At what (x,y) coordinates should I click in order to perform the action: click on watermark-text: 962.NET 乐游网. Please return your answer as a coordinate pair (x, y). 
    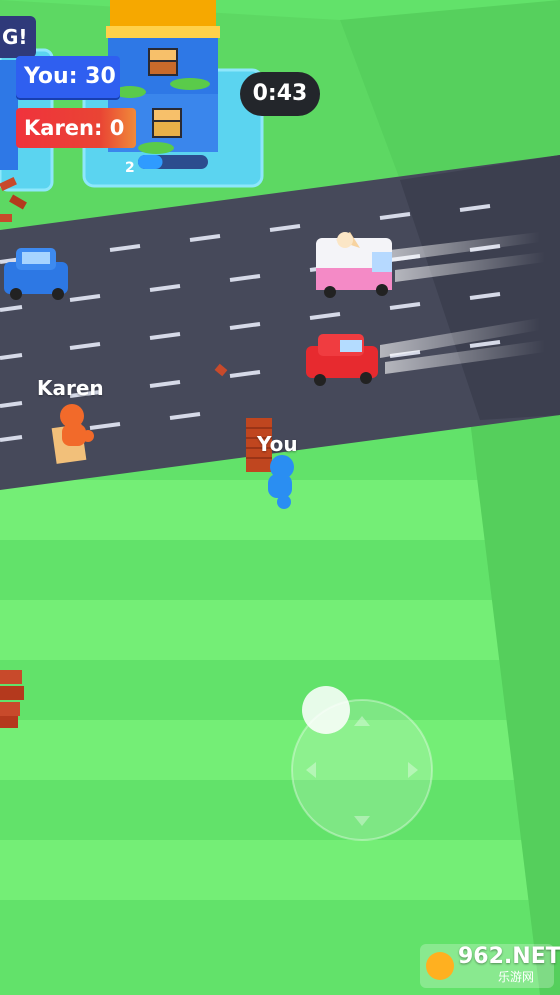
    Looking at the image, I should click on (495, 964).